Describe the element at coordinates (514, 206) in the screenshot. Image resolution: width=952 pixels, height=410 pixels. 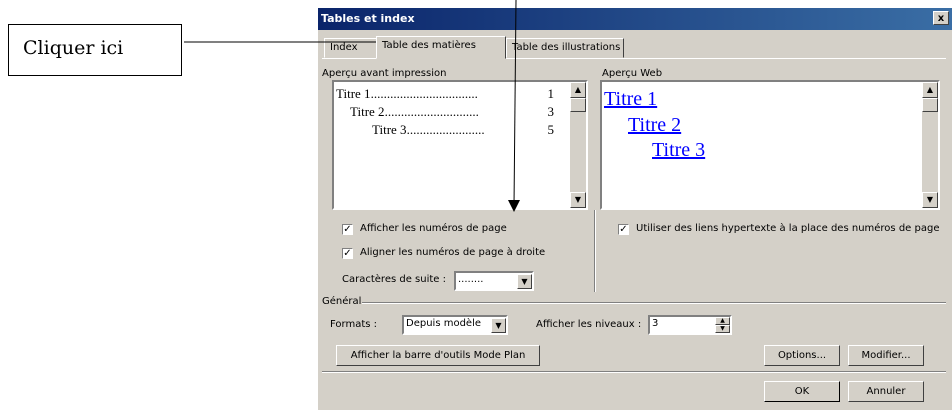
I see `arrow-head-icon` at that location.